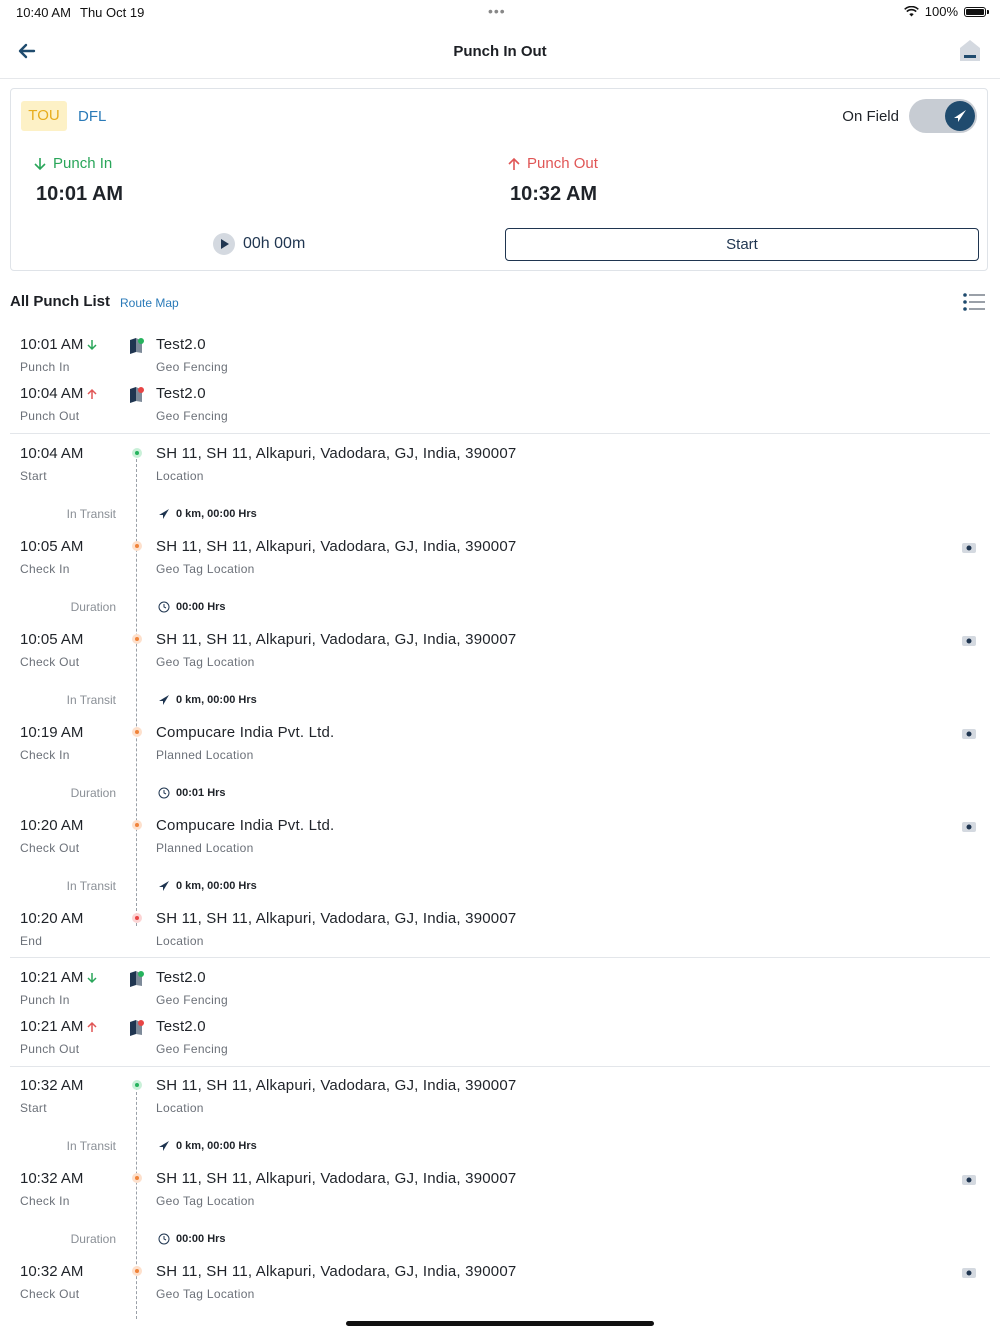  Describe the element at coordinates (52, 639) in the screenshot. I see `entry-time: 10:05 AM` at that location.